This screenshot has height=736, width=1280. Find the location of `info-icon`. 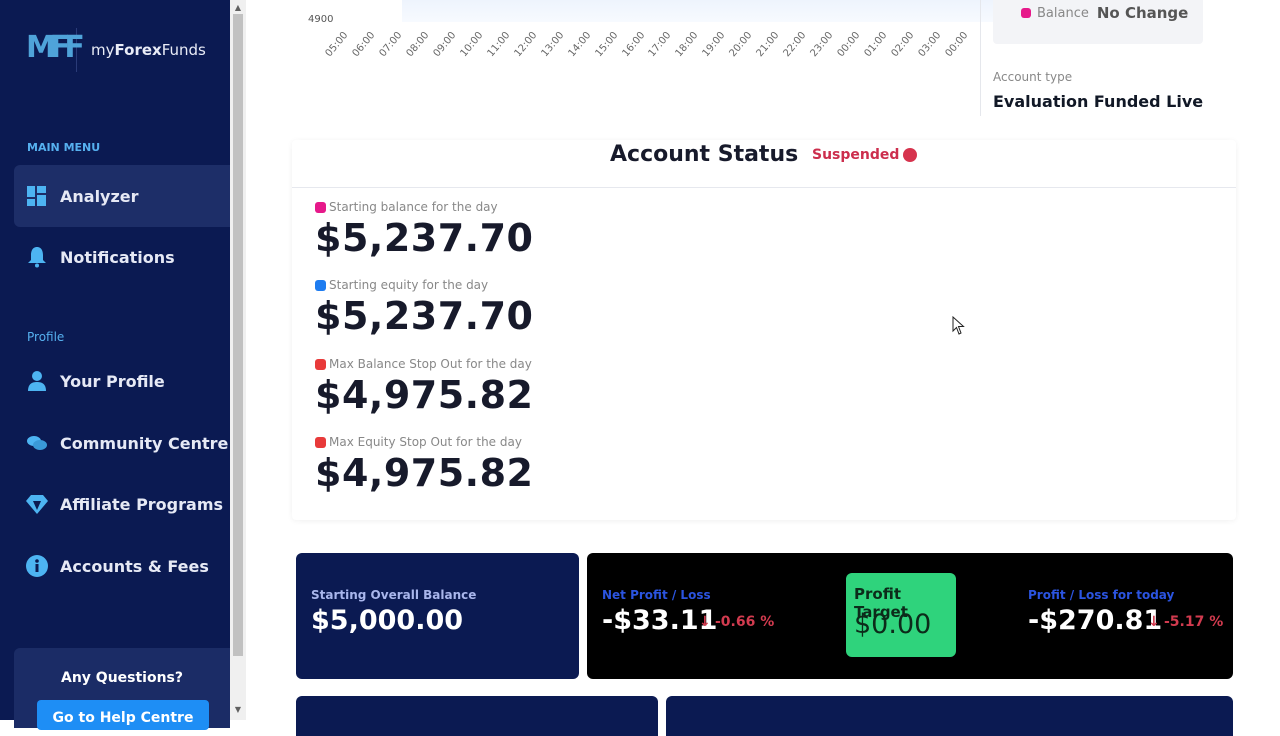

info-icon is located at coordinates (37, 566).